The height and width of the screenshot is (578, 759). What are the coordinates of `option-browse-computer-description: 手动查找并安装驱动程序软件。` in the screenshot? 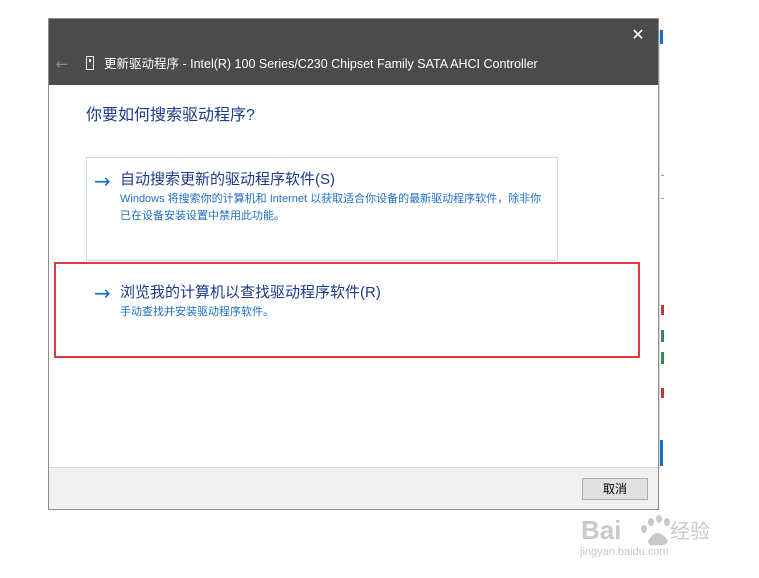 It's located at (197, 312).